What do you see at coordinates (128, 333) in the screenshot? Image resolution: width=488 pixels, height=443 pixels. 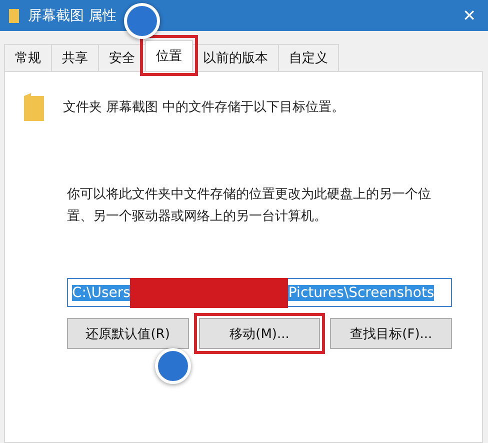 I see `action-button: 还原默认值(R)` at bounding box center [128, 333].